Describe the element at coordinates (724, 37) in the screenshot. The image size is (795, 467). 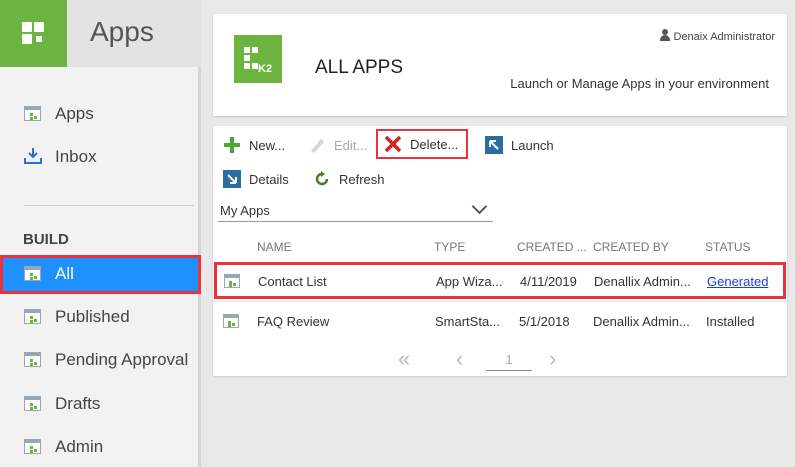
I see `user-name: Denaix Administrator` at that location.